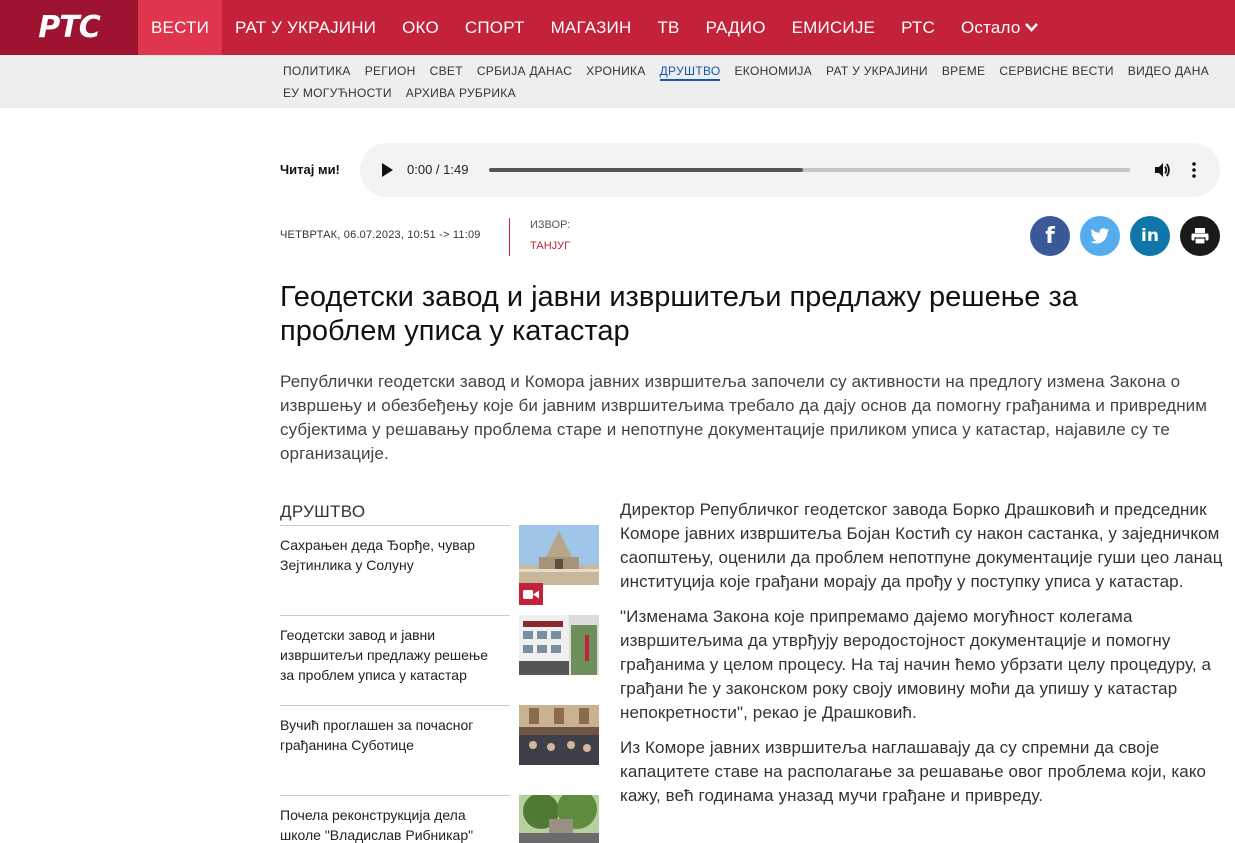 This screenshot has width=1235, height=843. What do you see at coordinates (1050, 236) in the screenshot?
I see `facebook-icon: f` at bounding box center [1050, 236].